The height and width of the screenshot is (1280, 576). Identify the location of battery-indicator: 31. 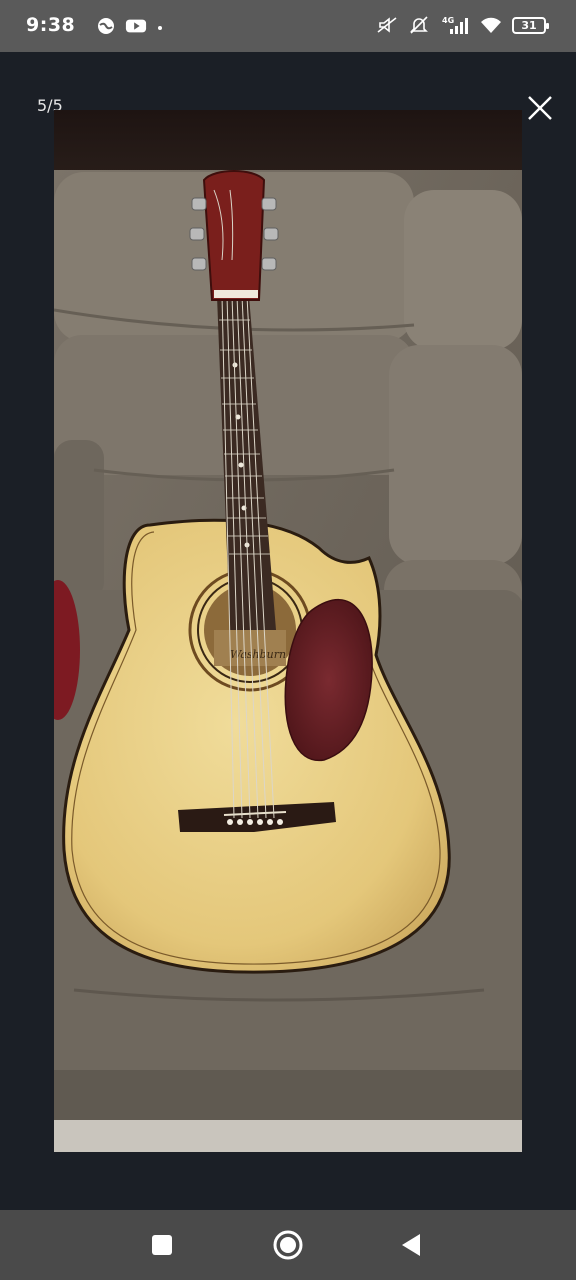
(530, 25).